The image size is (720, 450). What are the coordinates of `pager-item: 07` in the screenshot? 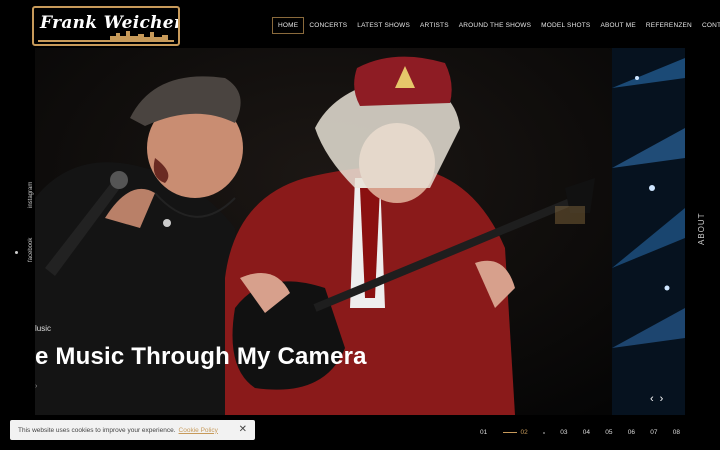 It's located at (653, 432).